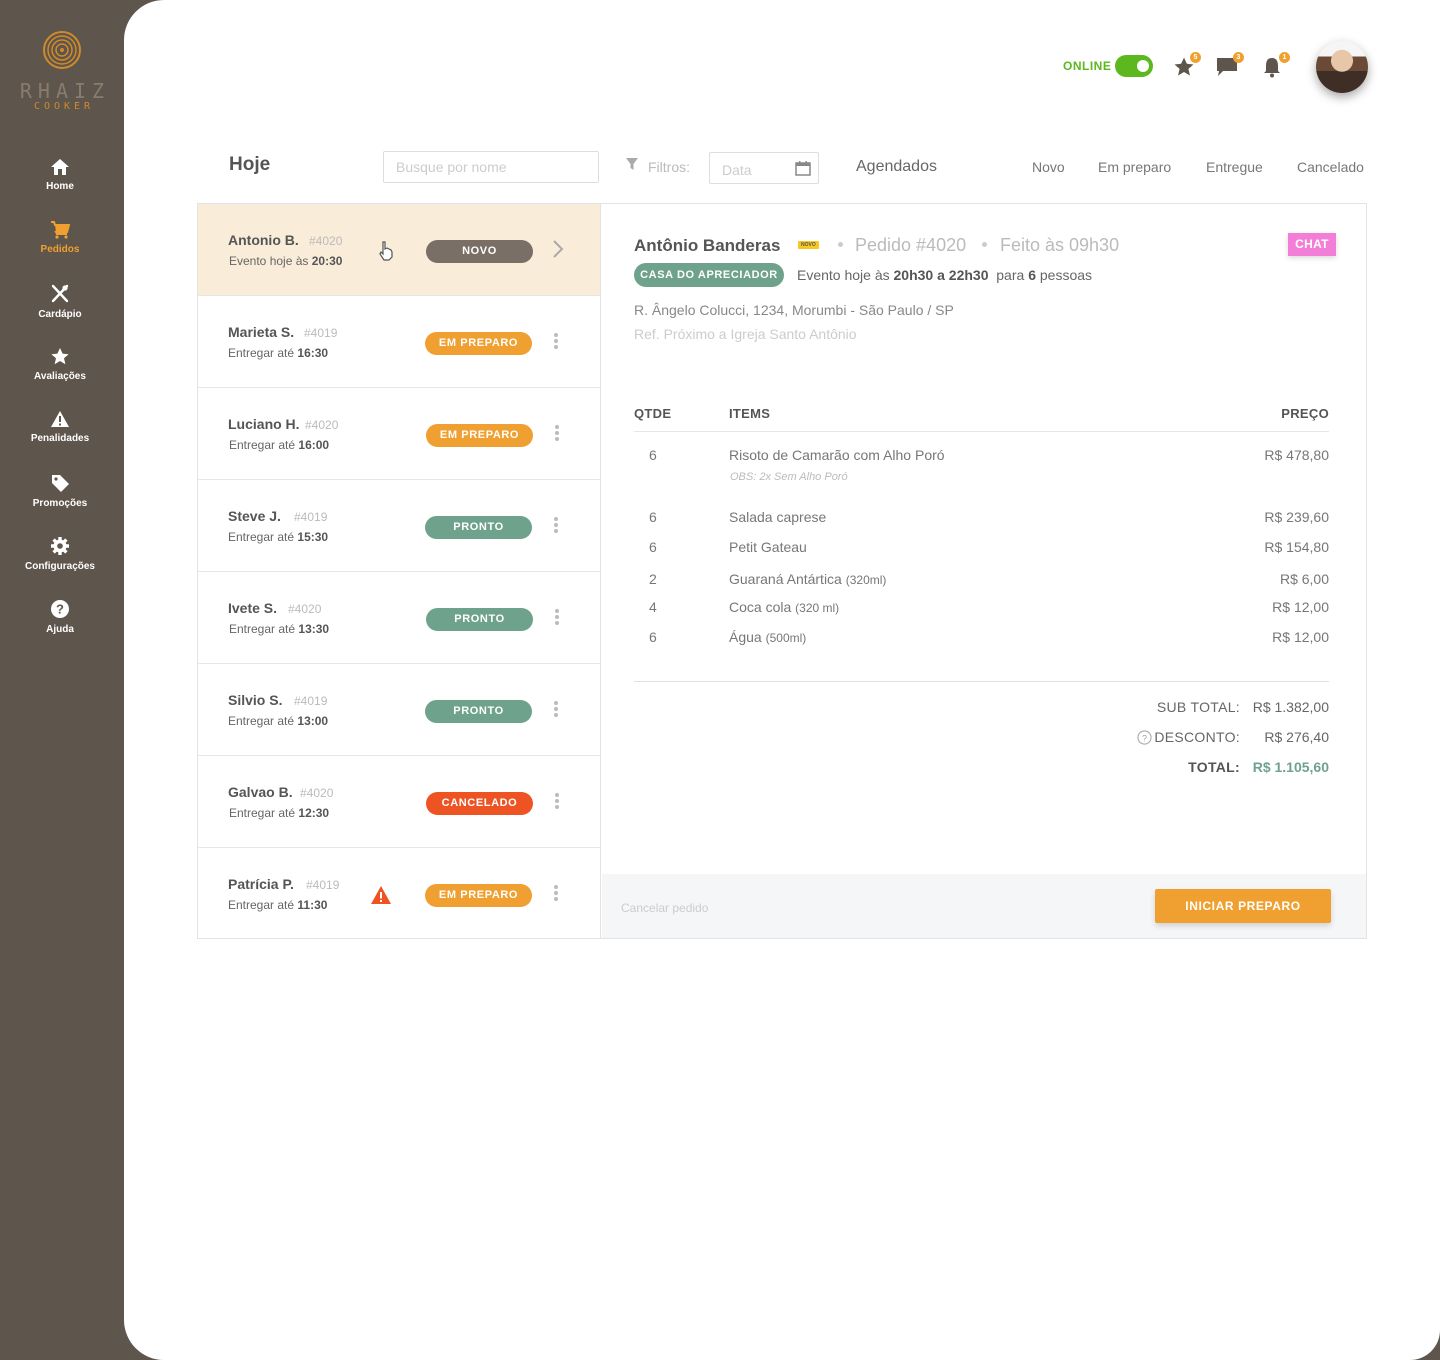 Image resolution: width=1440 pixels, height=1360 pixels. Describe the element at coordinates (1234, 167) in the screenshot. I see `status-filter-entregue: Entregue` at that location.